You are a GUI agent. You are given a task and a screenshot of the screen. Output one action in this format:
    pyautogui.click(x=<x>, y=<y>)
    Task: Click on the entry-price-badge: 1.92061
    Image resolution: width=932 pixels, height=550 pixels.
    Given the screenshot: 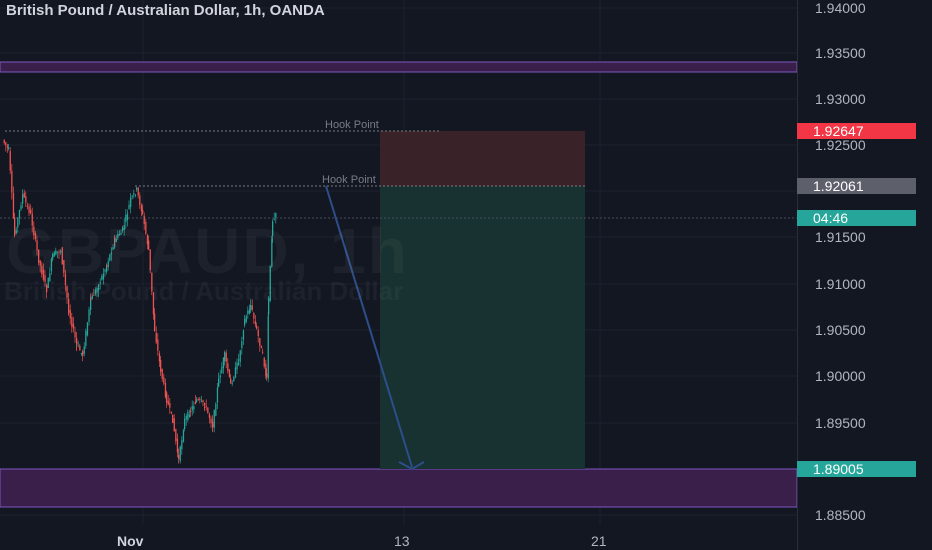 What is the action you would take?
    pyautogui.click(x=856, y=186)
    